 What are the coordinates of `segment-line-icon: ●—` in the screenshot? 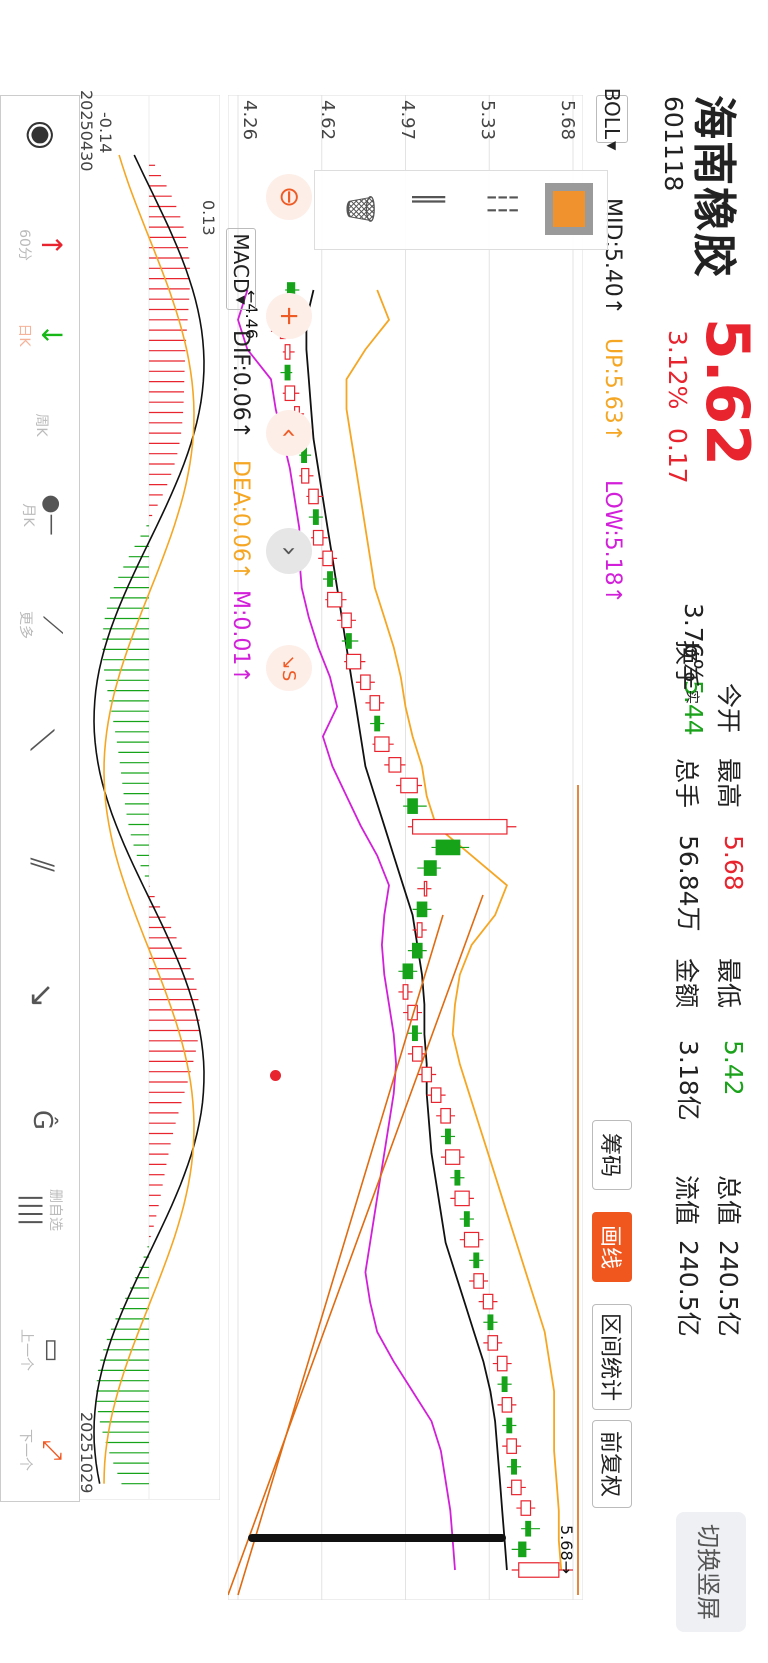 It's located at (52, 515).